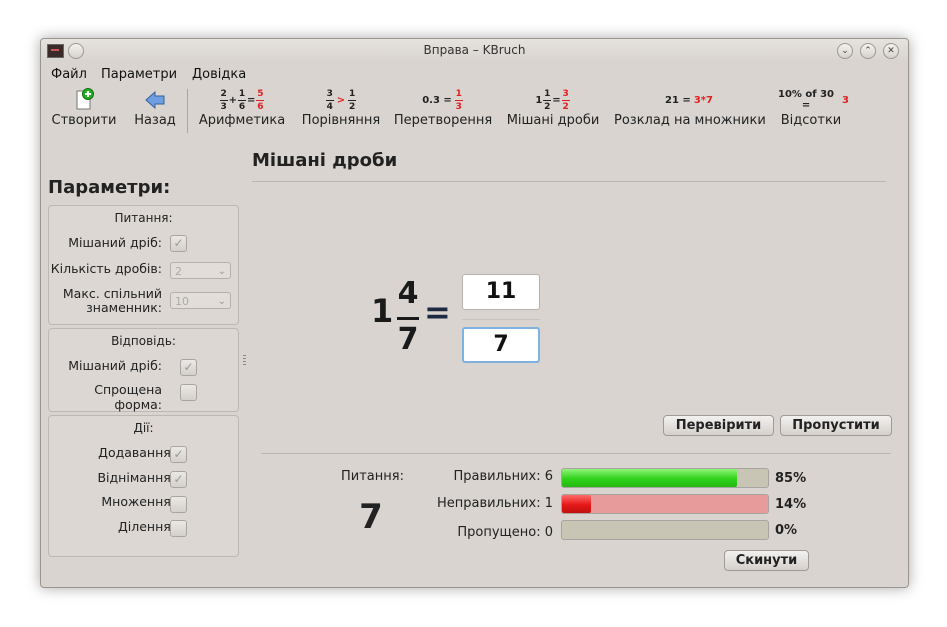 The width and height of the screenshot is (947, 627). What do you see at coordinates (143, 341) in the screenshot?
I see `answer-group-title: Відповідь:` at bounding box center [143, 341].